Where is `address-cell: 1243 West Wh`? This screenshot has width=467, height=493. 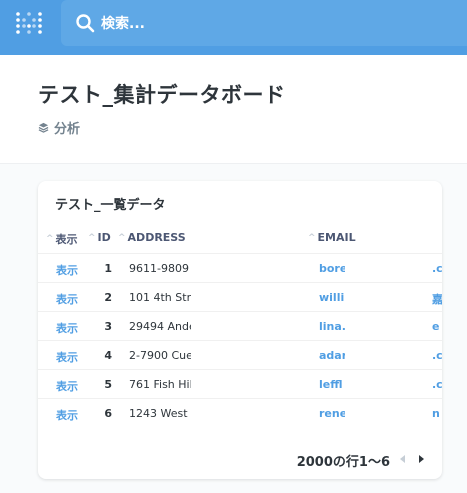
address-cell: 1243 West Wh is located at coordinates (160, 413).